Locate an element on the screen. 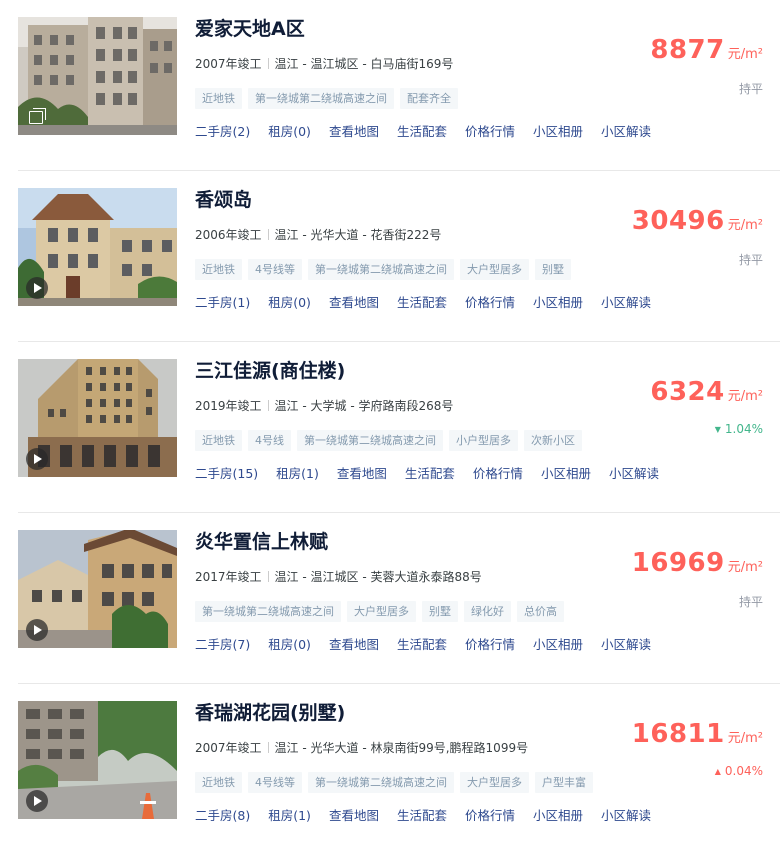  community-info: 2006年竣工 温江 - 光华大道 - 花香街222号 is located at coordinates (318, 235).